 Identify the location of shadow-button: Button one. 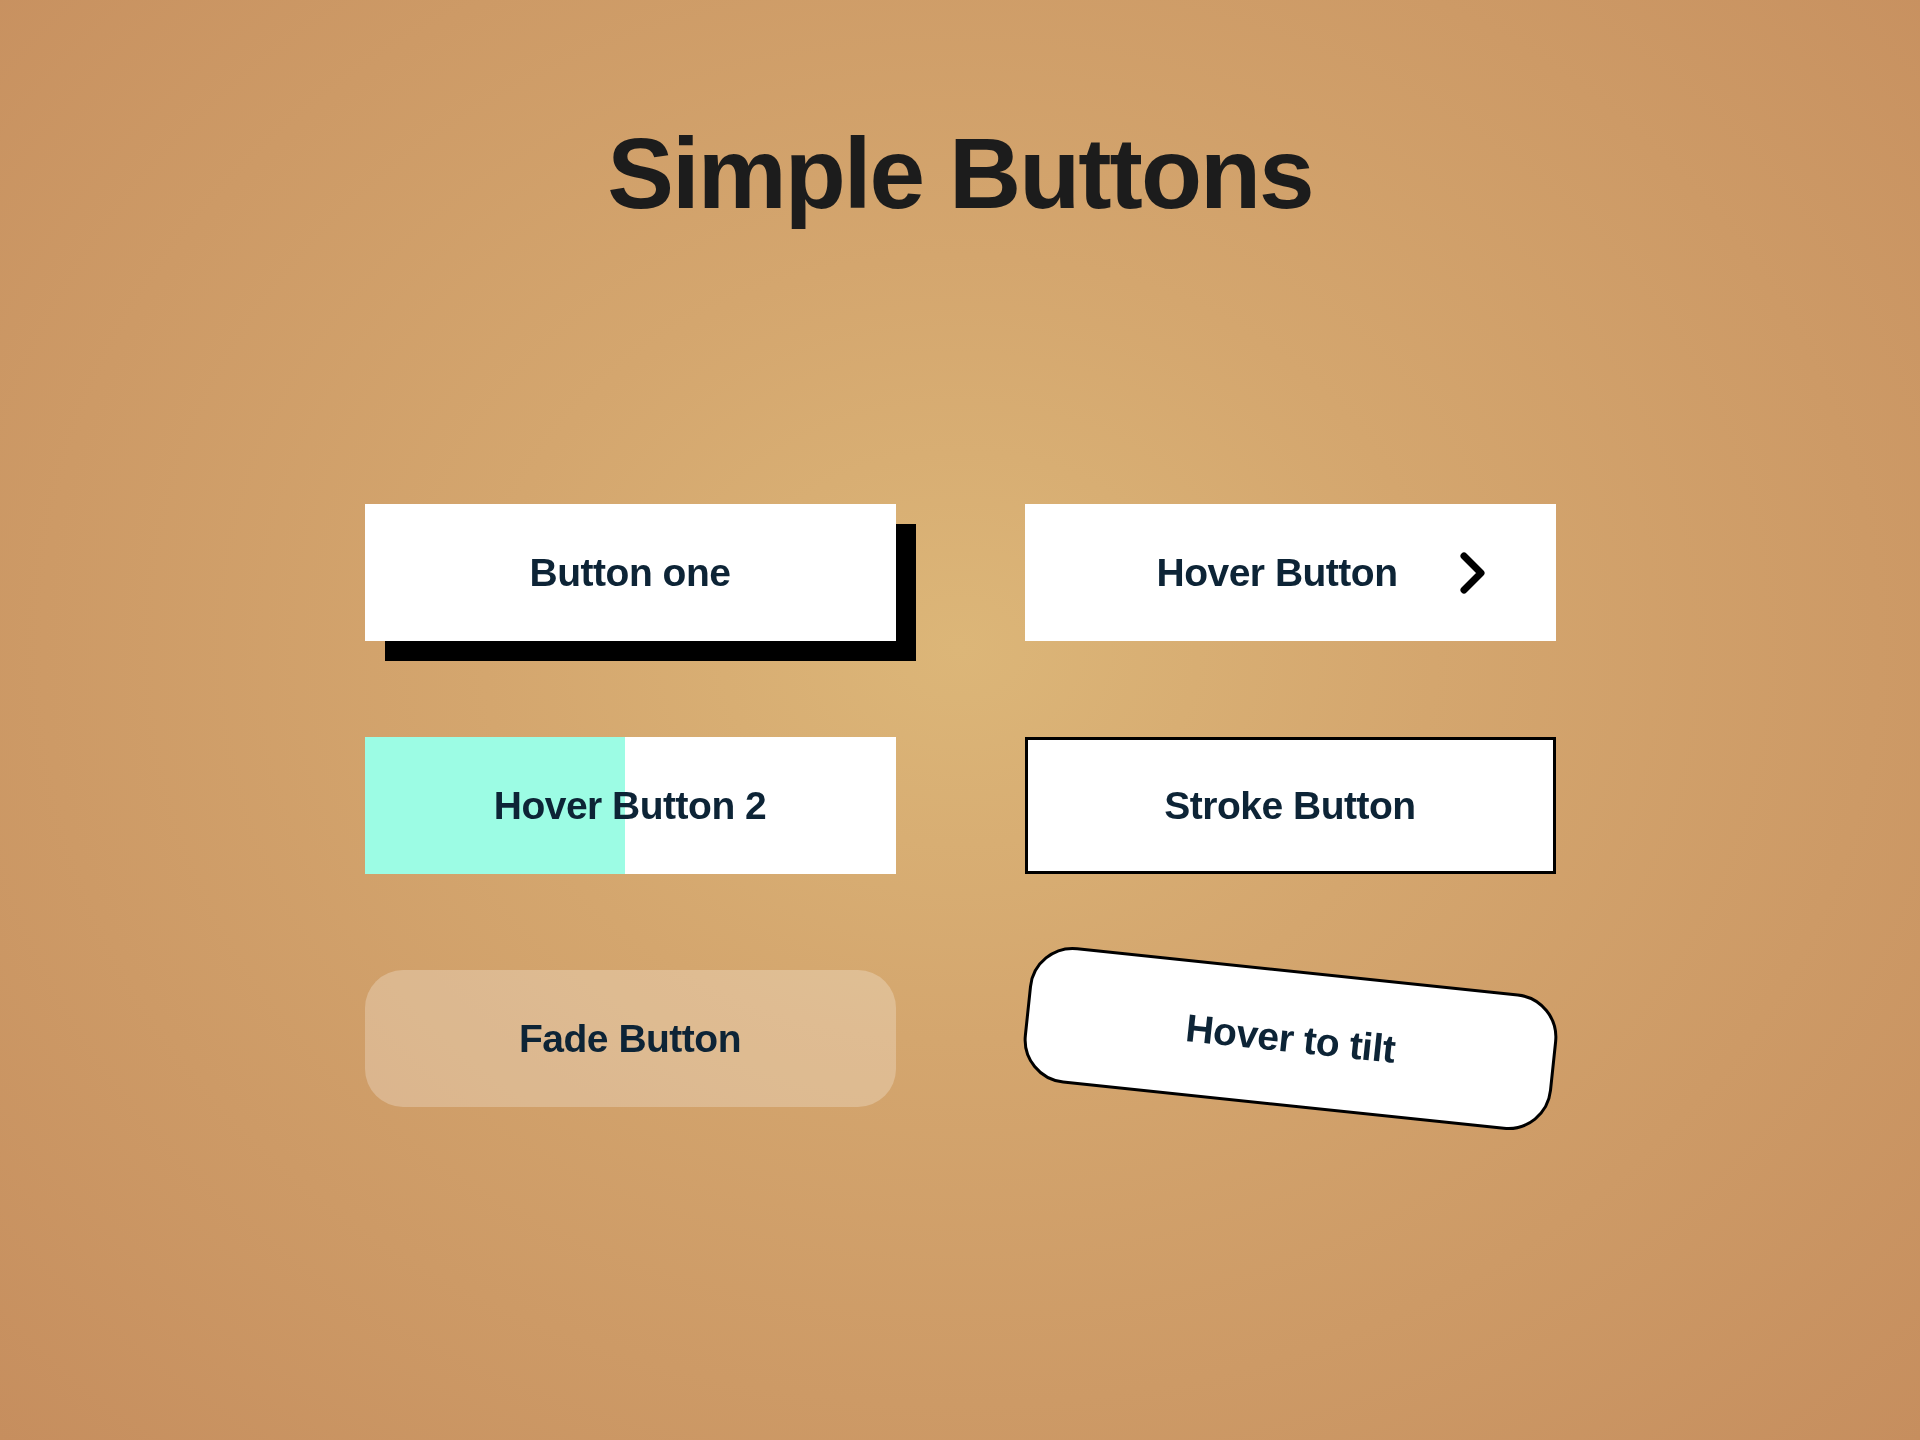
(630, 572).